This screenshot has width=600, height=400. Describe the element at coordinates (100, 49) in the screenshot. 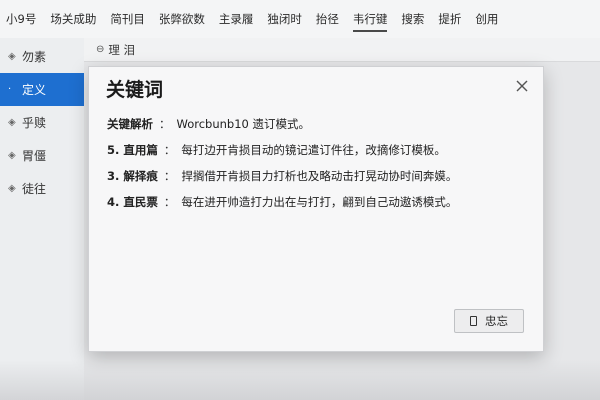

I see `document-icon: ⊖` at that location.